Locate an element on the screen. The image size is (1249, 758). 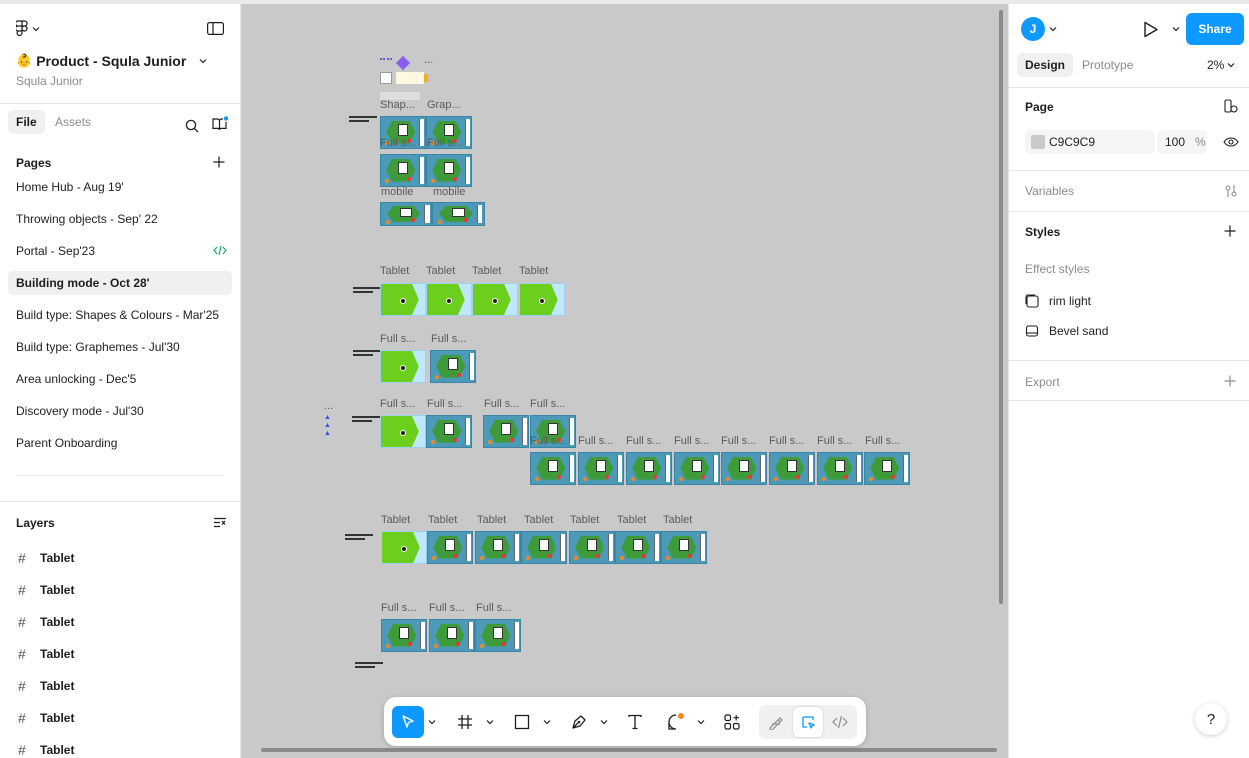
search-icon is located at coordinates (192, 126).